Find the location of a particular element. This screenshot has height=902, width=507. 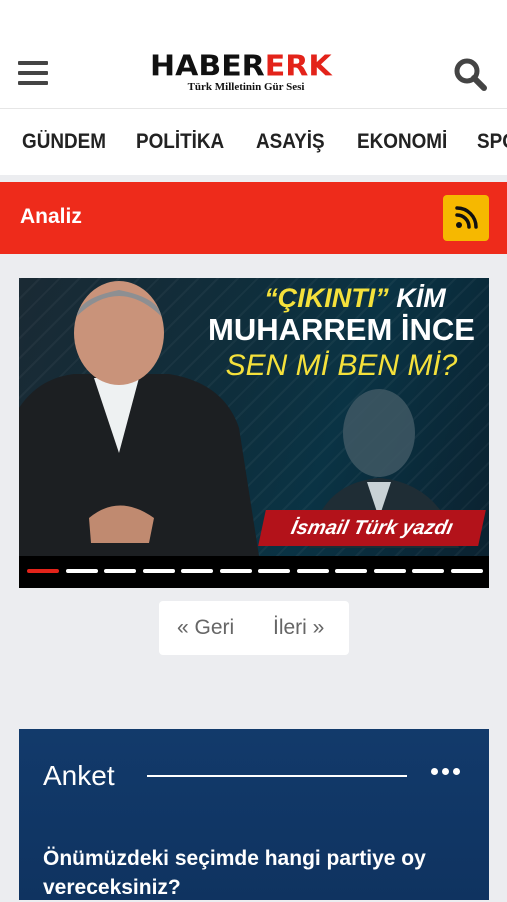

rss-button is located at coordinates (466, 218).